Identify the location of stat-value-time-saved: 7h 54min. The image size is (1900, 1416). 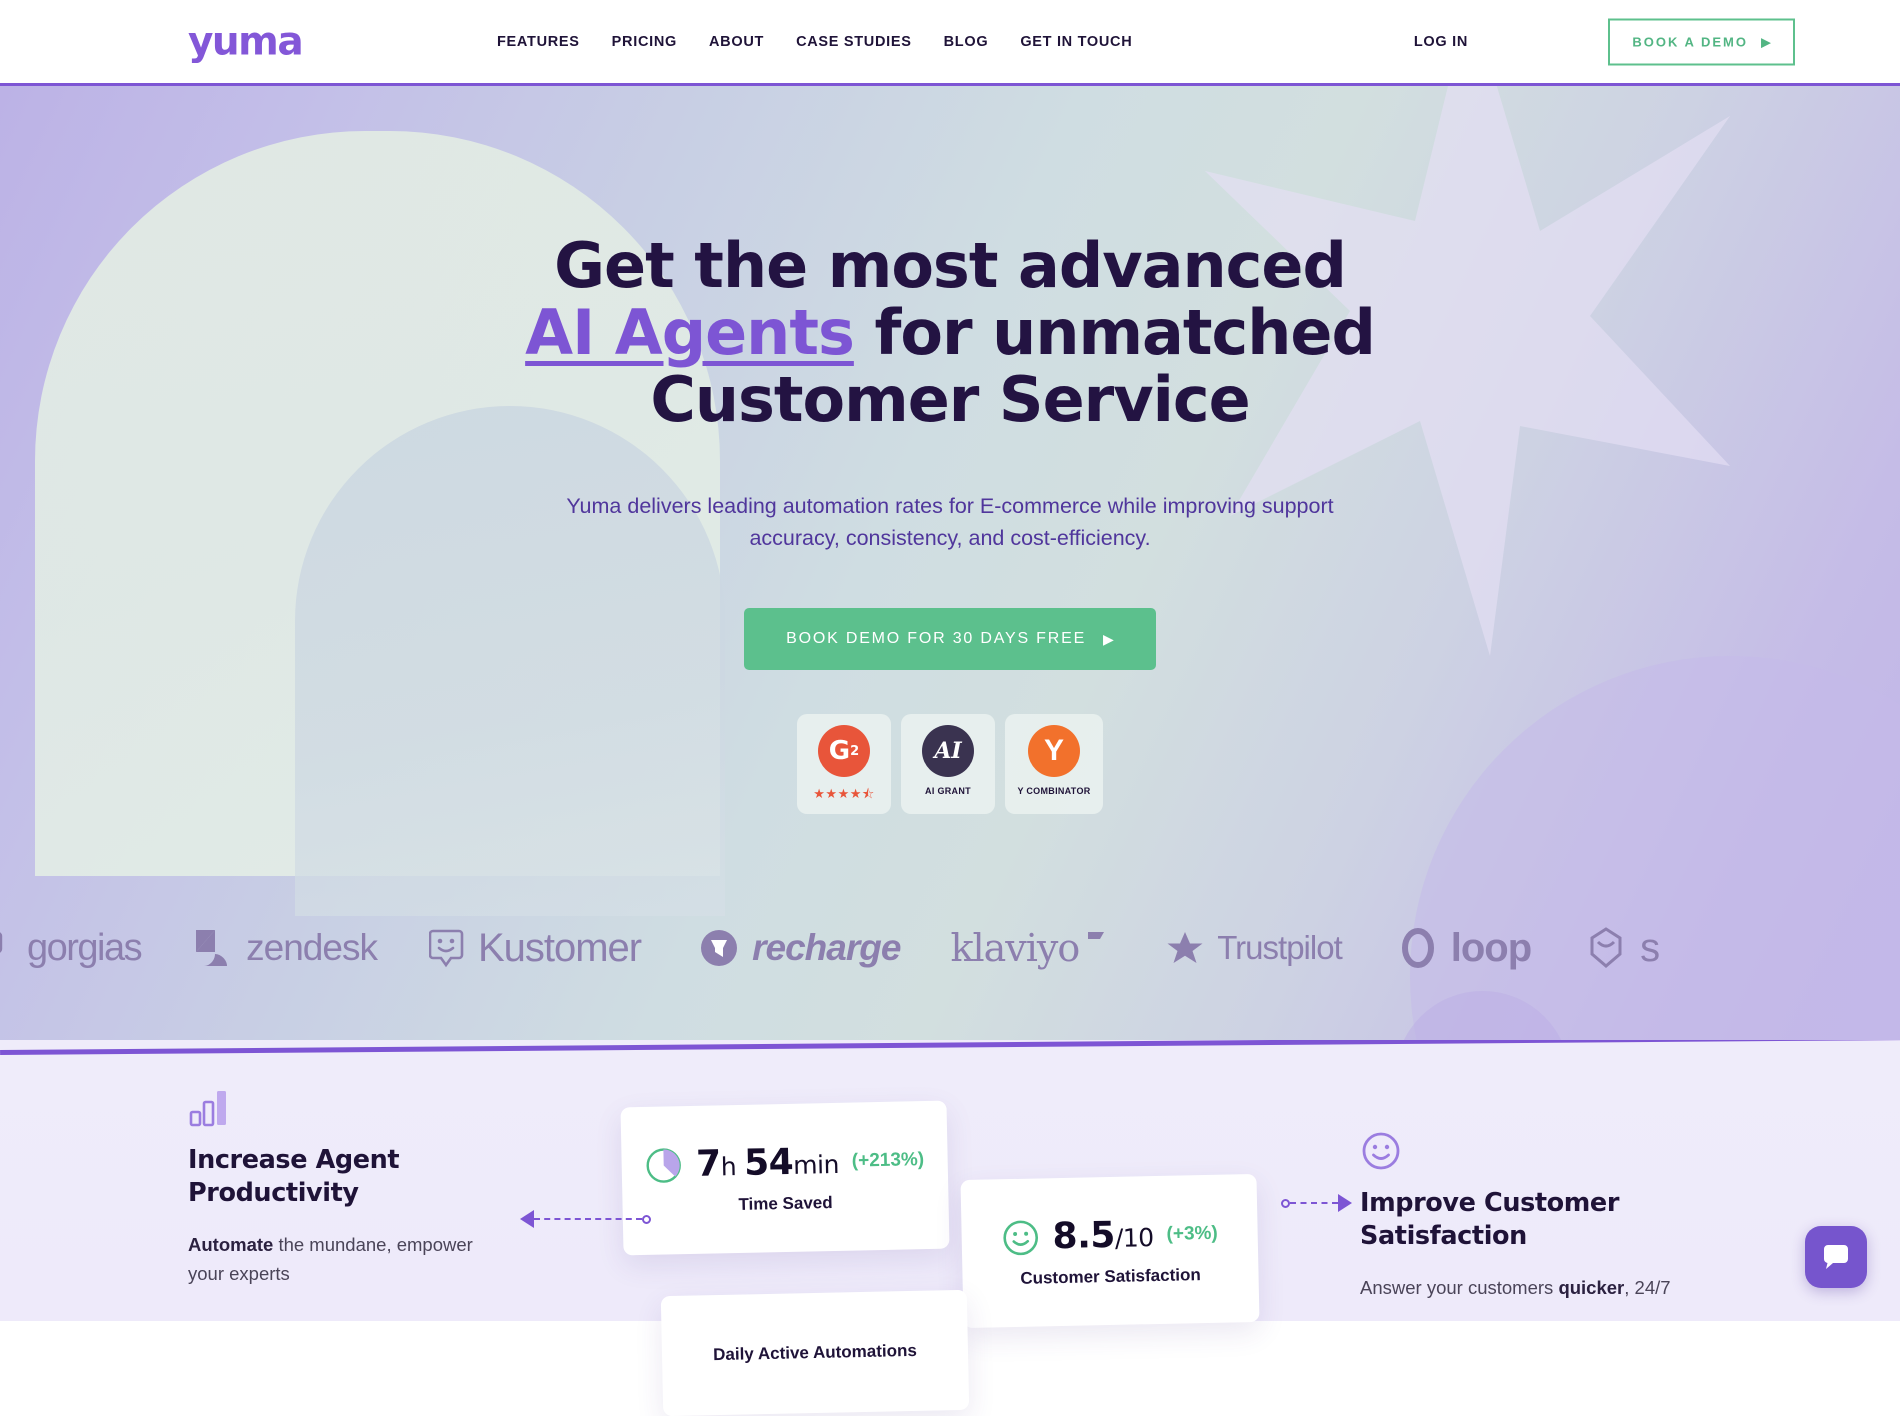
(768, 1163).